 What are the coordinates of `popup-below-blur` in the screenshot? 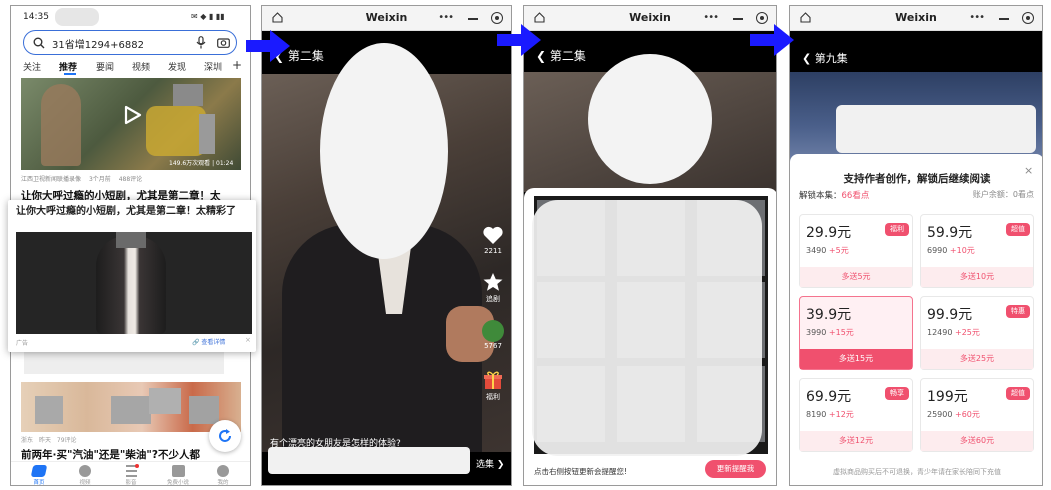 It's located at (124, 363).